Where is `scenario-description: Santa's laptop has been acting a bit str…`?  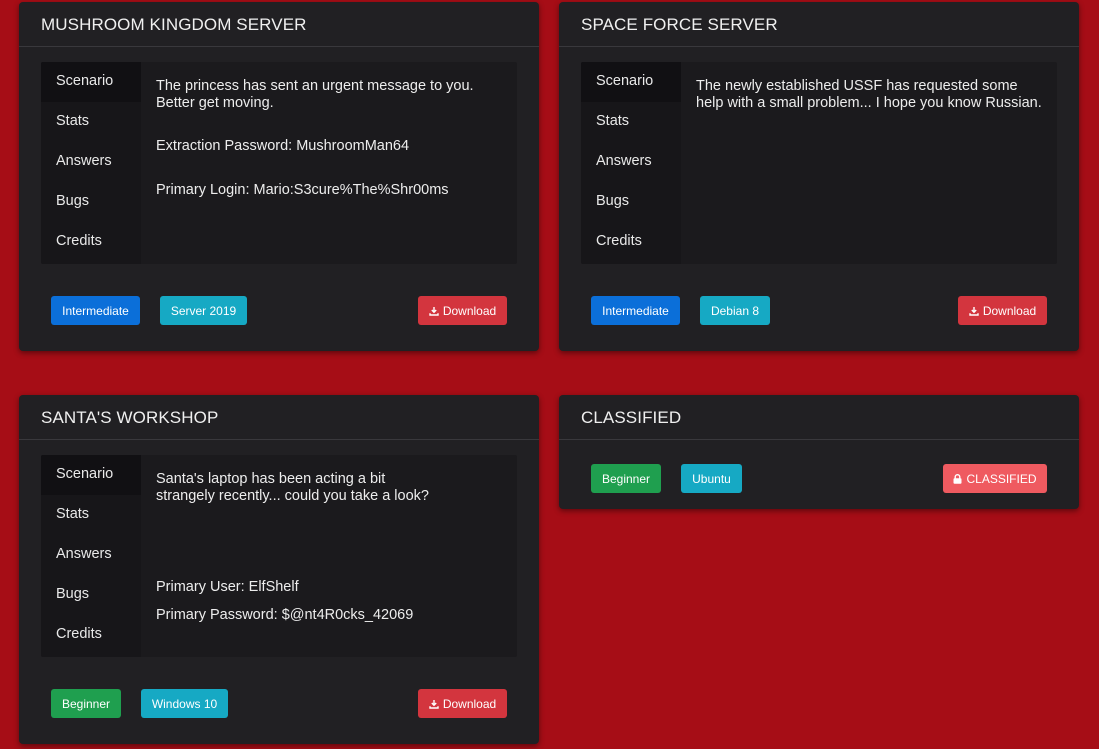 scenario-description: Santa's laptop has been acting a bit str… is located at coordinates (292, 487).